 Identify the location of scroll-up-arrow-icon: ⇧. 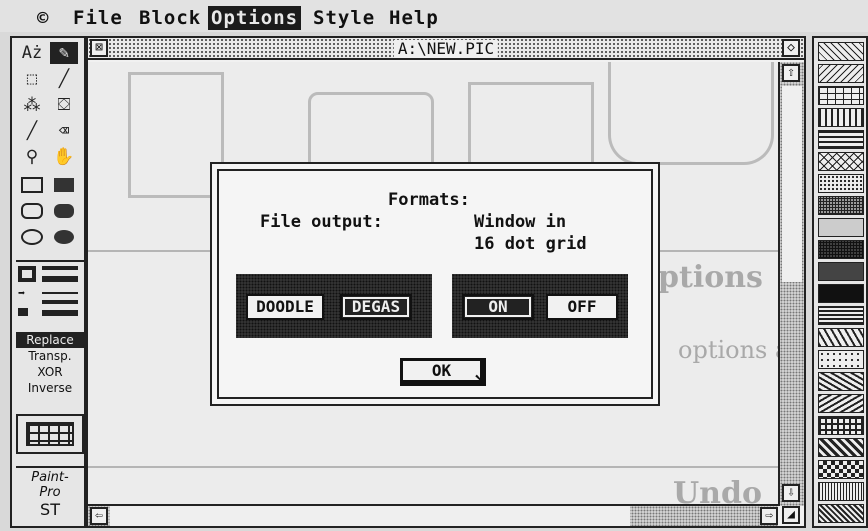
(791, 73).